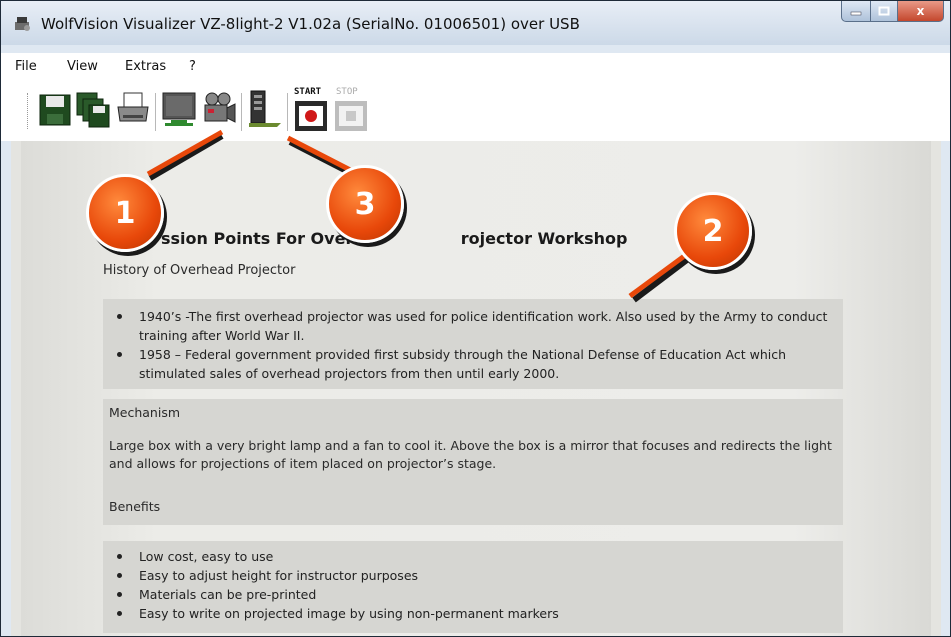 The height and width of the screenshot is (637, 951). I want to click on scanner-icon, so click(265, 108).